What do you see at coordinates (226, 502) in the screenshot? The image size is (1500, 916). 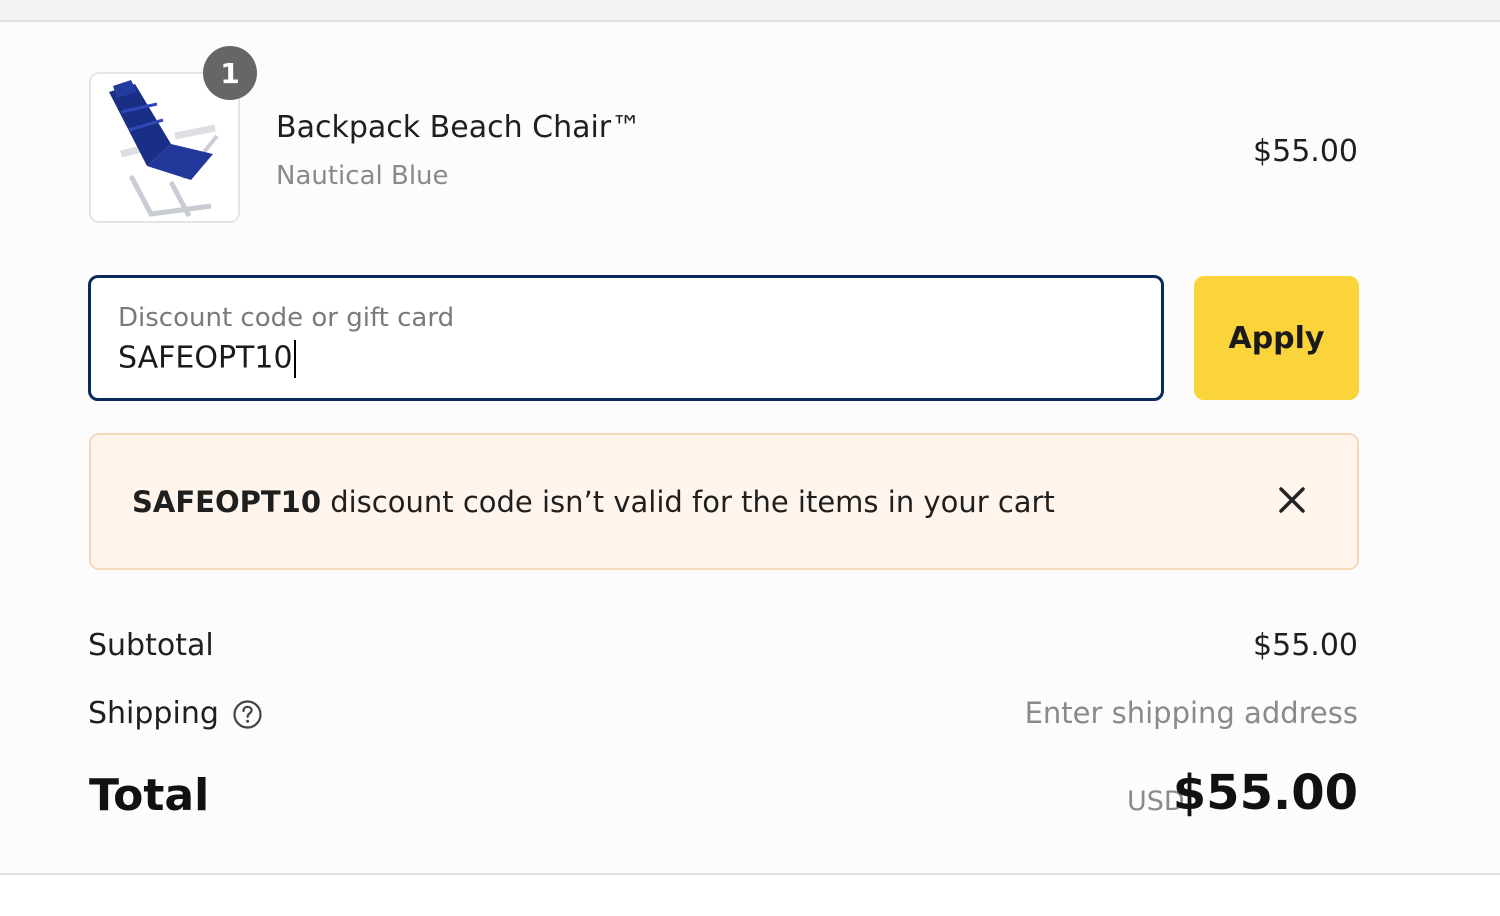 I see `error-discount-code: SAFEOPT10` at bounding box center [226, 502].